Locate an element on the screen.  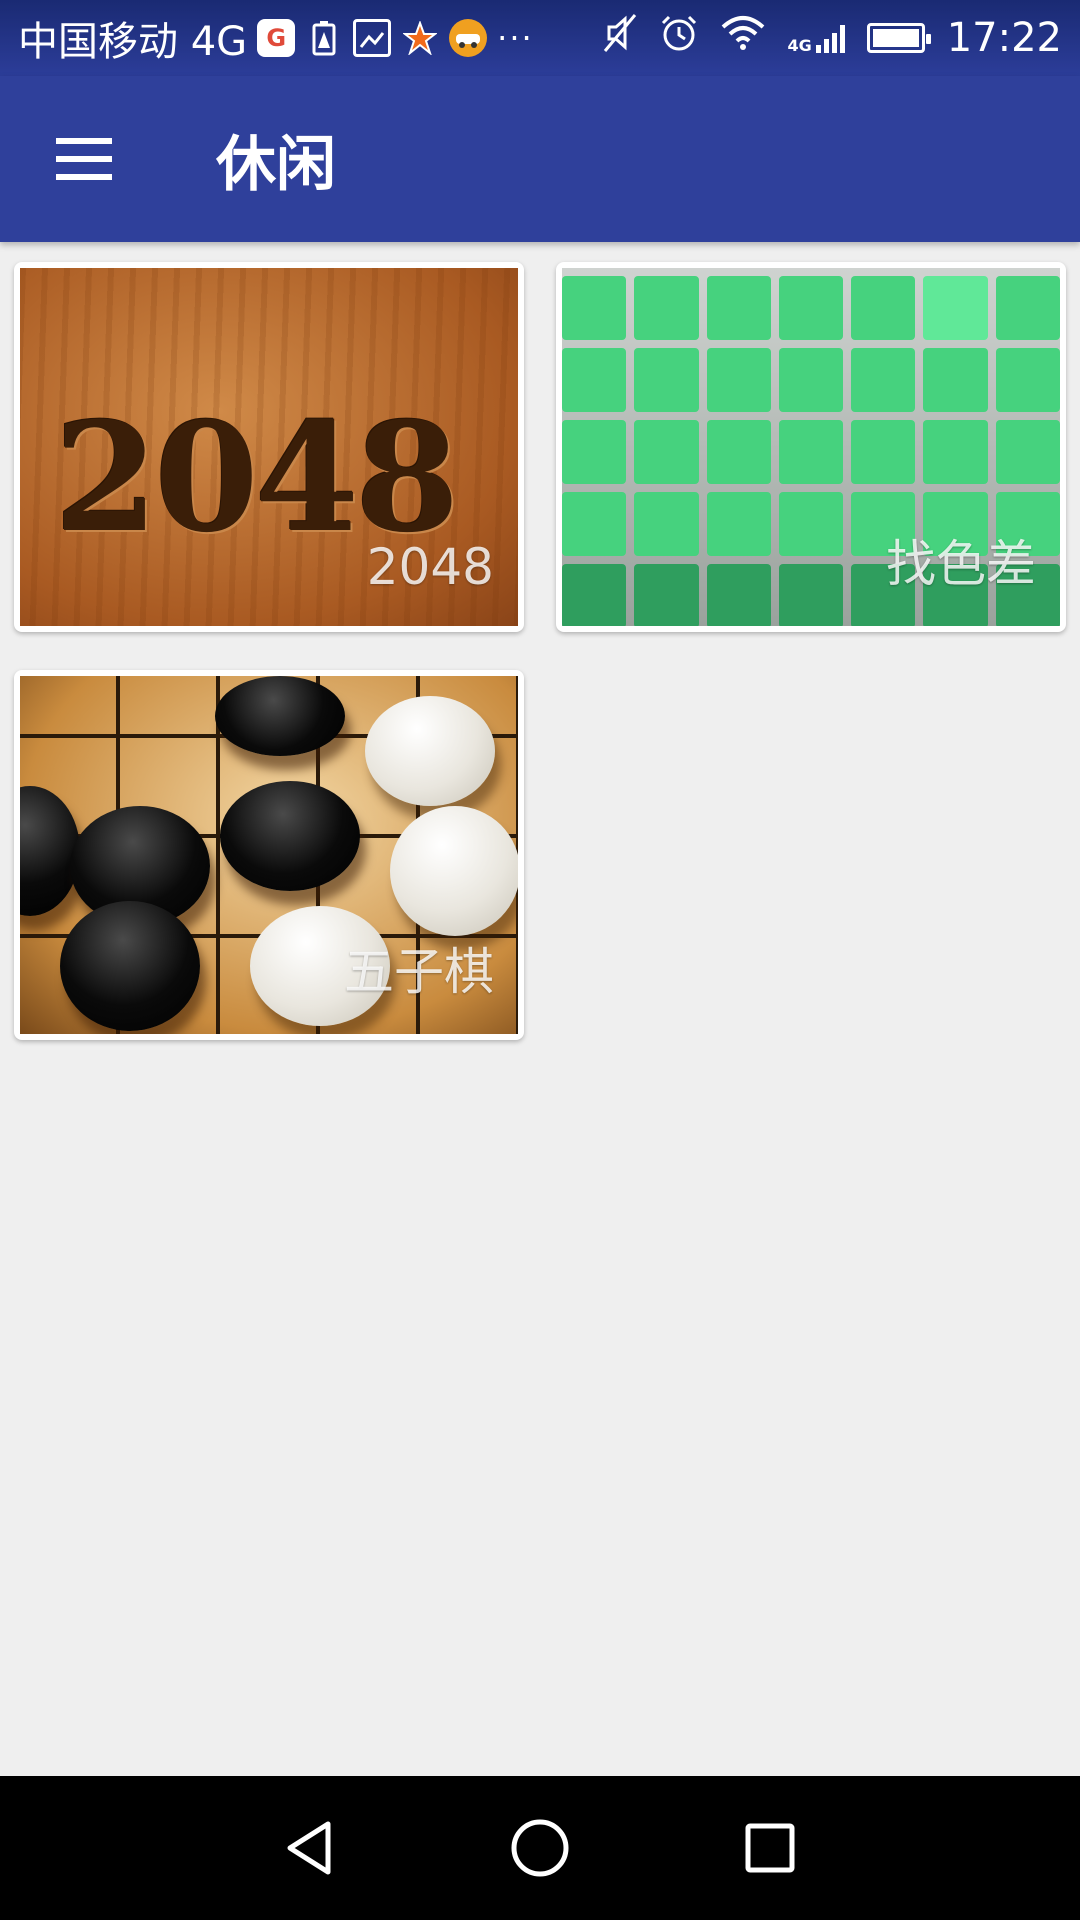
status-right: 4G 17:22 is located at coordinates (832, 38).